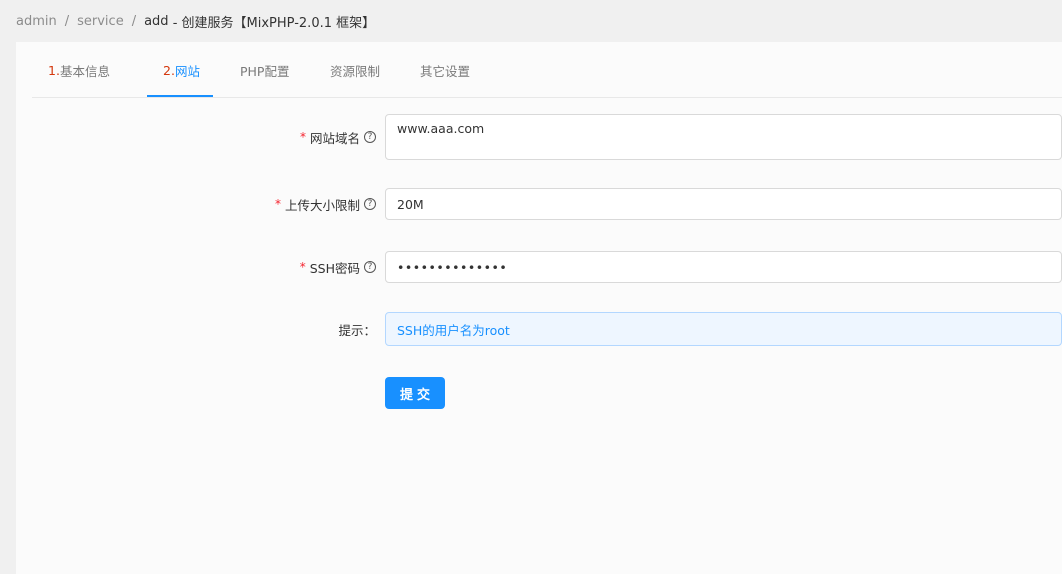  I want to click on ssh-password-label: * SSH密码 ?, so click(338, 267).